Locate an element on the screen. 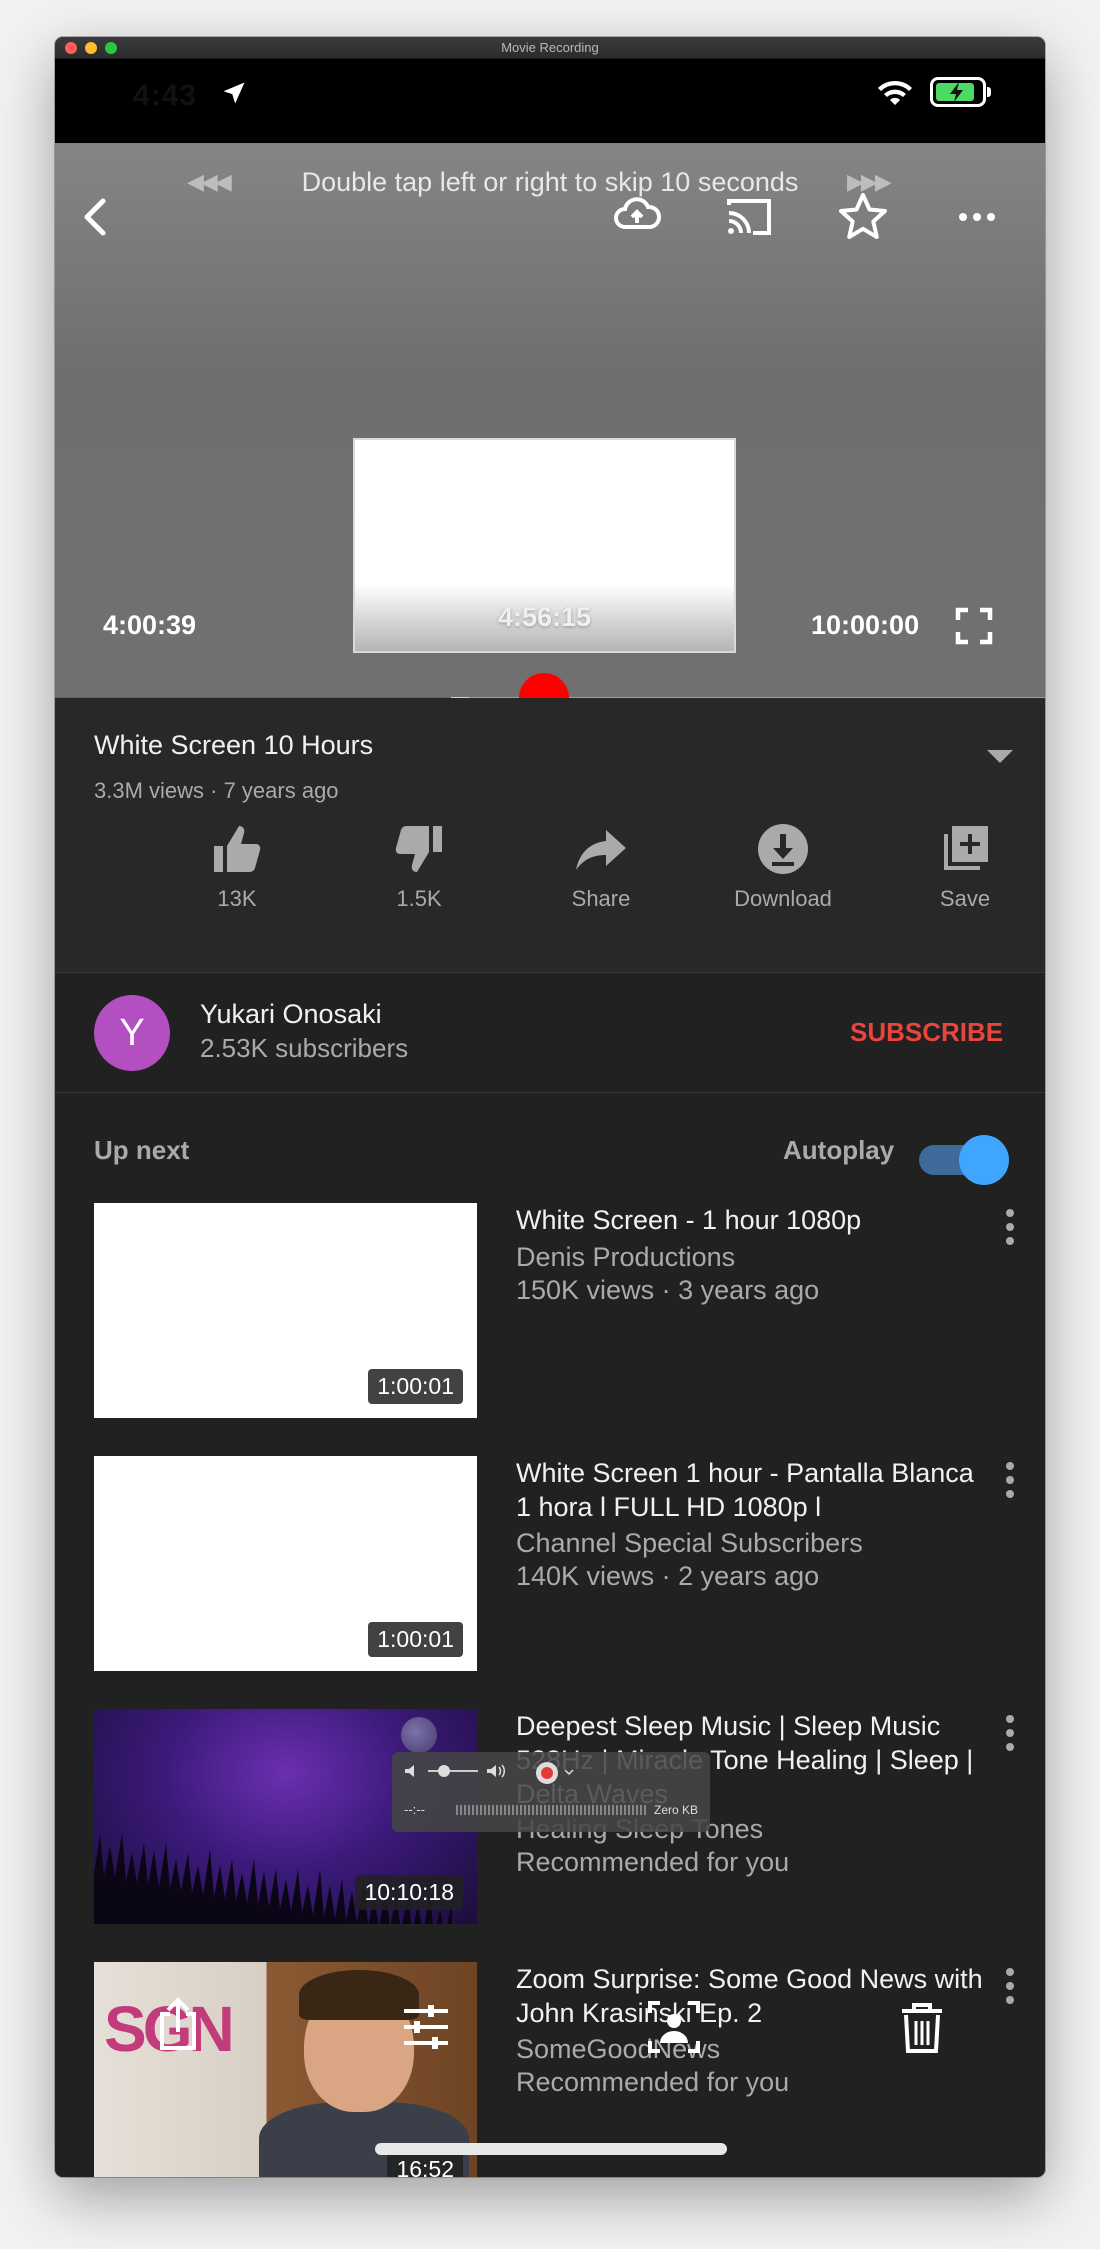  share-label: Share is located at coordinates (601, 898).